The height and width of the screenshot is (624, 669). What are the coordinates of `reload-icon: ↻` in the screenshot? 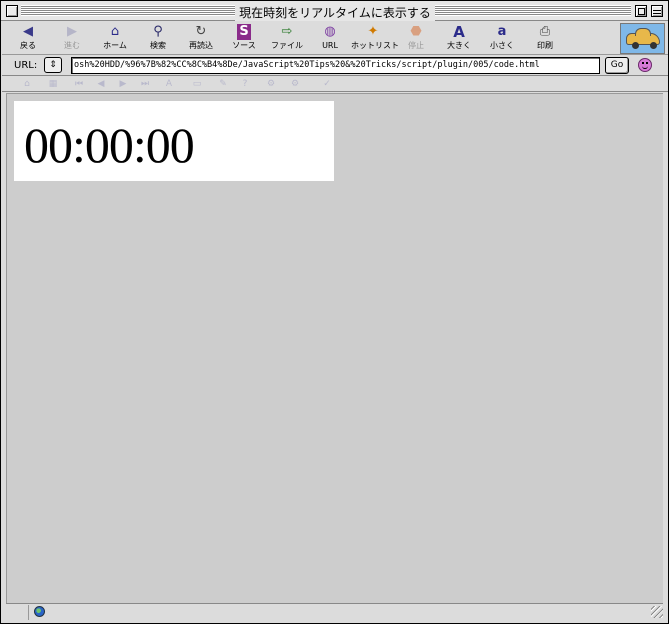 It's located at (201, 31).